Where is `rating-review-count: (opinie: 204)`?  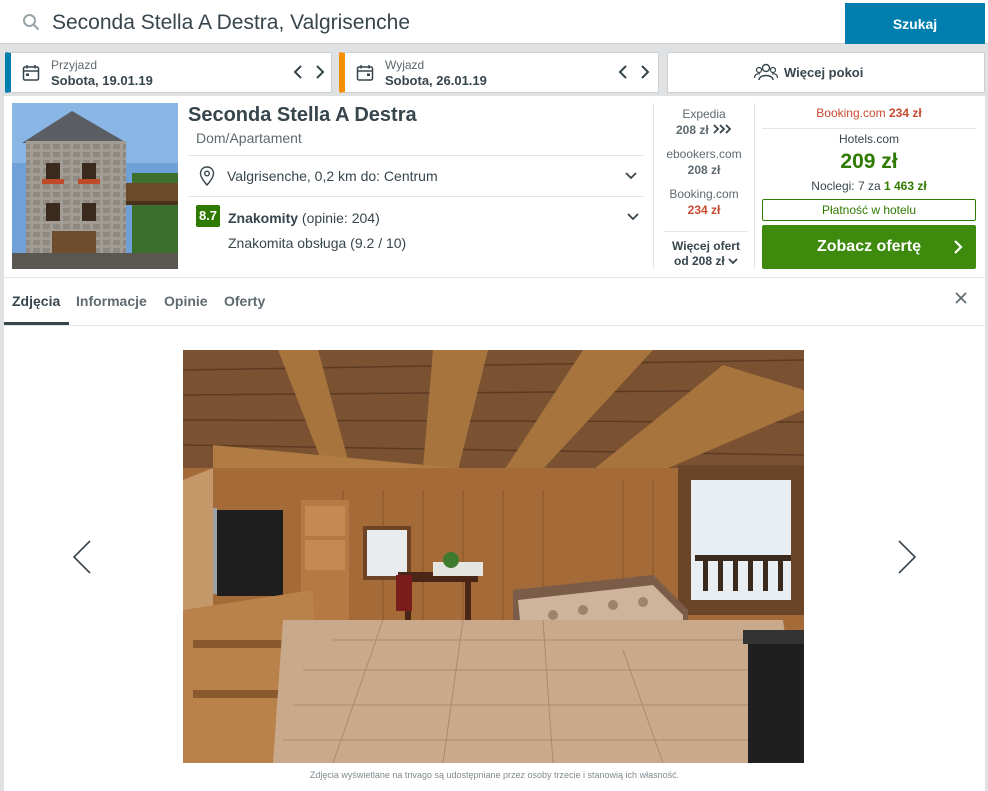 rating-review-count: (opinie: 204) is located at coordinates (340, 218).